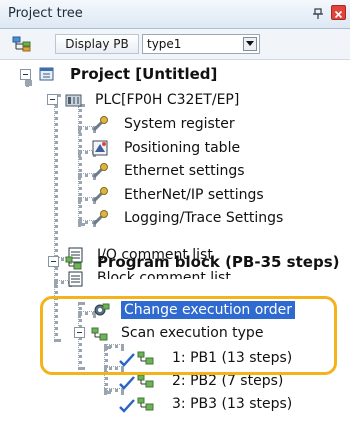 Image resolution: width=350 pixels, height=426 pixels. What do you see at coordinates (179, 124) in the screenshot?
I see `tree-item-system-register: System register` at bounding box center [179, 124].